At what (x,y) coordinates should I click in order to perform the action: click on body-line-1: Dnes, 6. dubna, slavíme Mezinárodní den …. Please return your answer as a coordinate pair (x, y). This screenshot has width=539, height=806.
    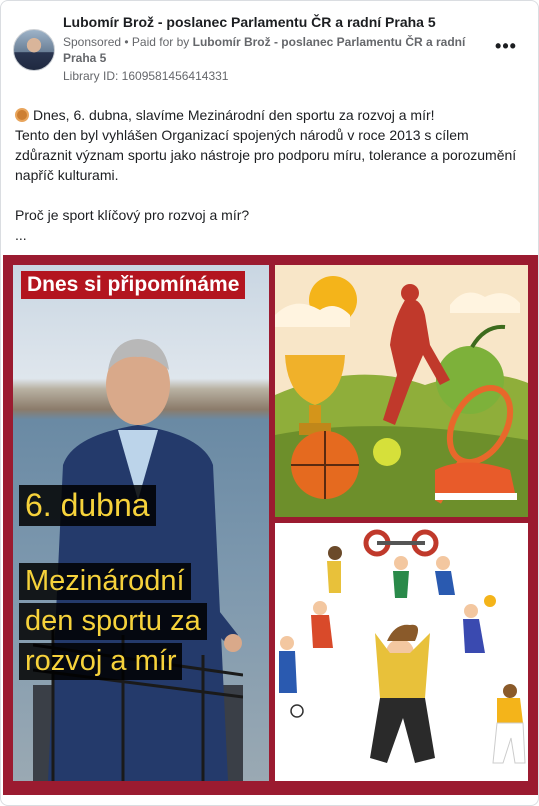
    Looking at the image, I should click on (234, 115).